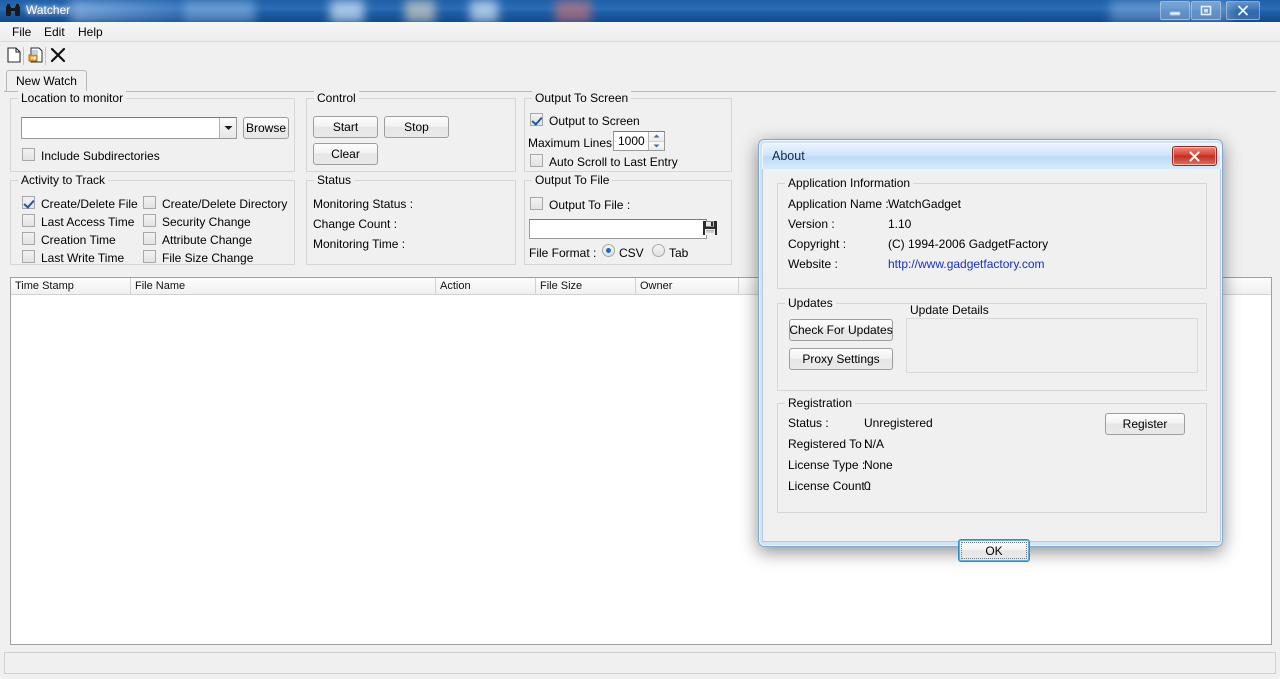 The height and width of the screenshot is (679, 1280). What do you see at coordinates (28, 256) in the screenshot?
I see `checkbox-last-write-time` at bounding box center [28, 256].